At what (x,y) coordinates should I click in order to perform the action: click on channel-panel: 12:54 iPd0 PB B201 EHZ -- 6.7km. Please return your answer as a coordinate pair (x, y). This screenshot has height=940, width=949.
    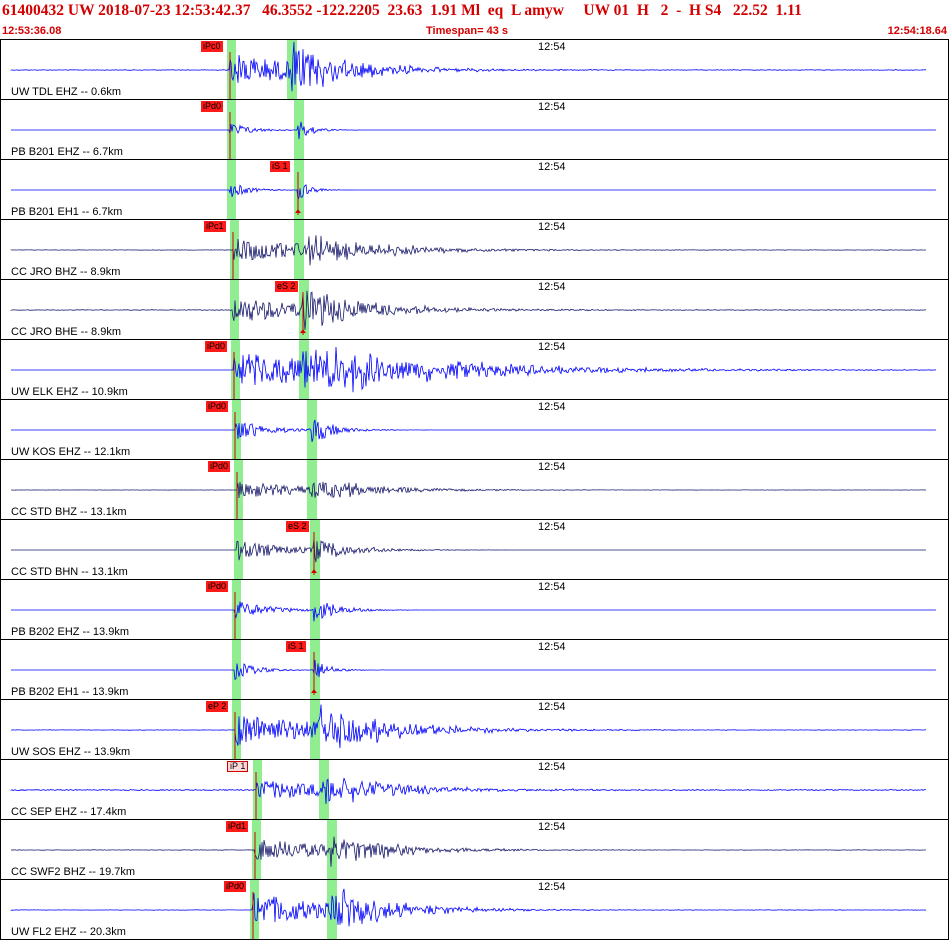
    Looking at the image, I should click on (474, 129).